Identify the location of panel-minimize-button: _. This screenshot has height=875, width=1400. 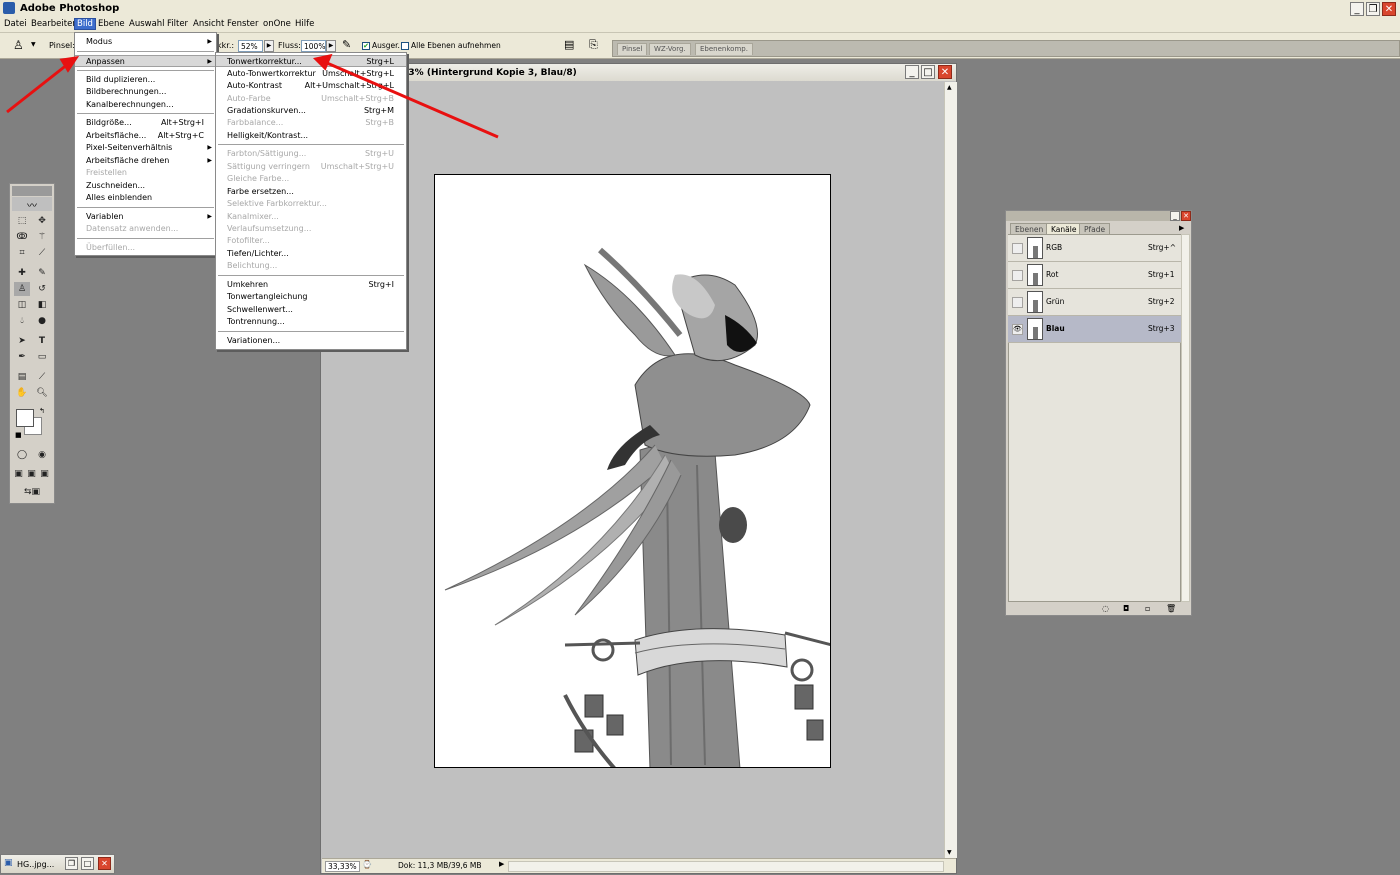
(1175, 216).